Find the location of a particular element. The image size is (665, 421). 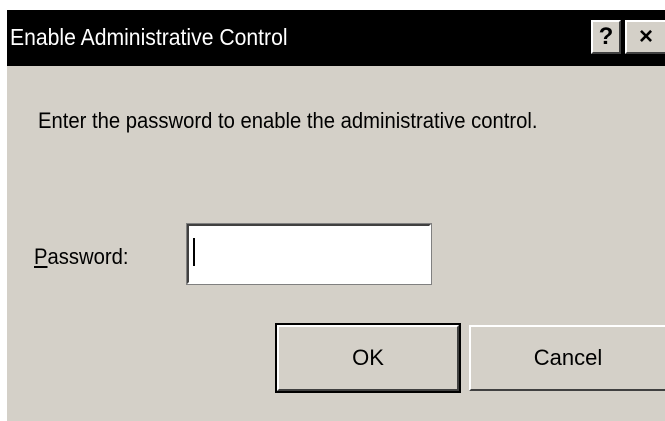

password-label-mnemonic: P is located at coordinates (41, 256).